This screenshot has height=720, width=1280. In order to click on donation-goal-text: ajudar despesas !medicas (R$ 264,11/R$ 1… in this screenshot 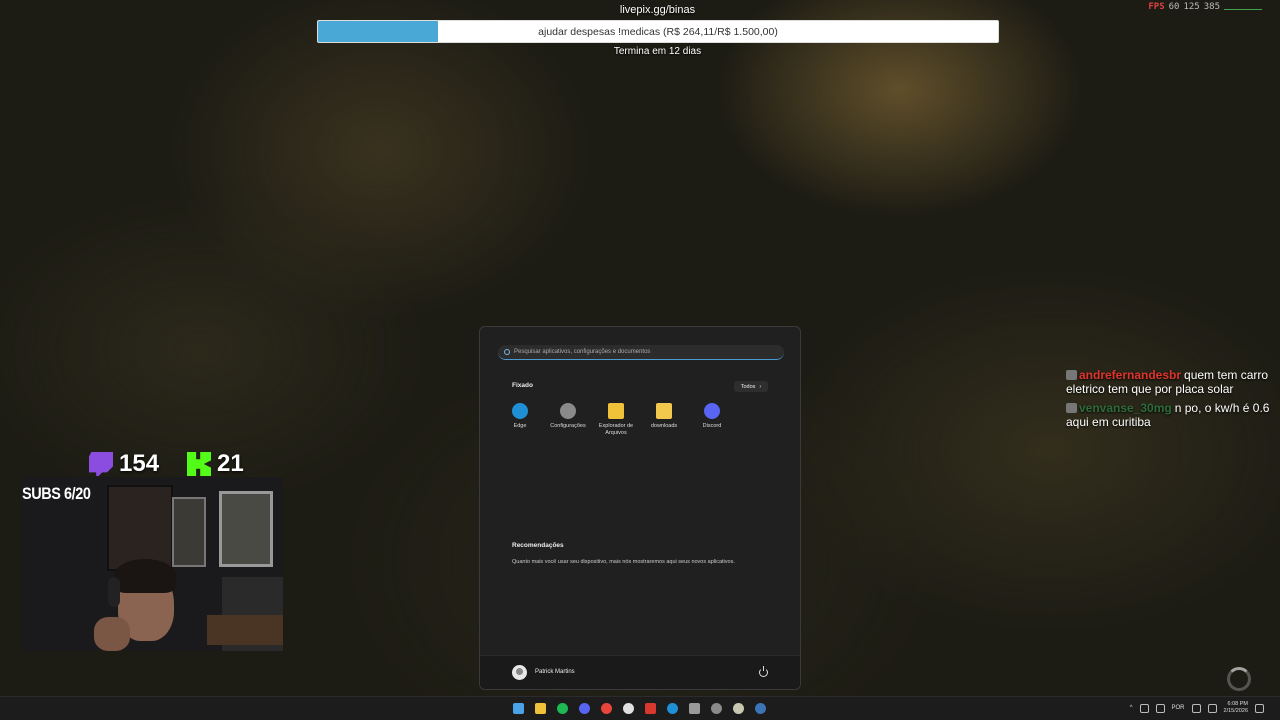, I will do `click(658, 32)`.